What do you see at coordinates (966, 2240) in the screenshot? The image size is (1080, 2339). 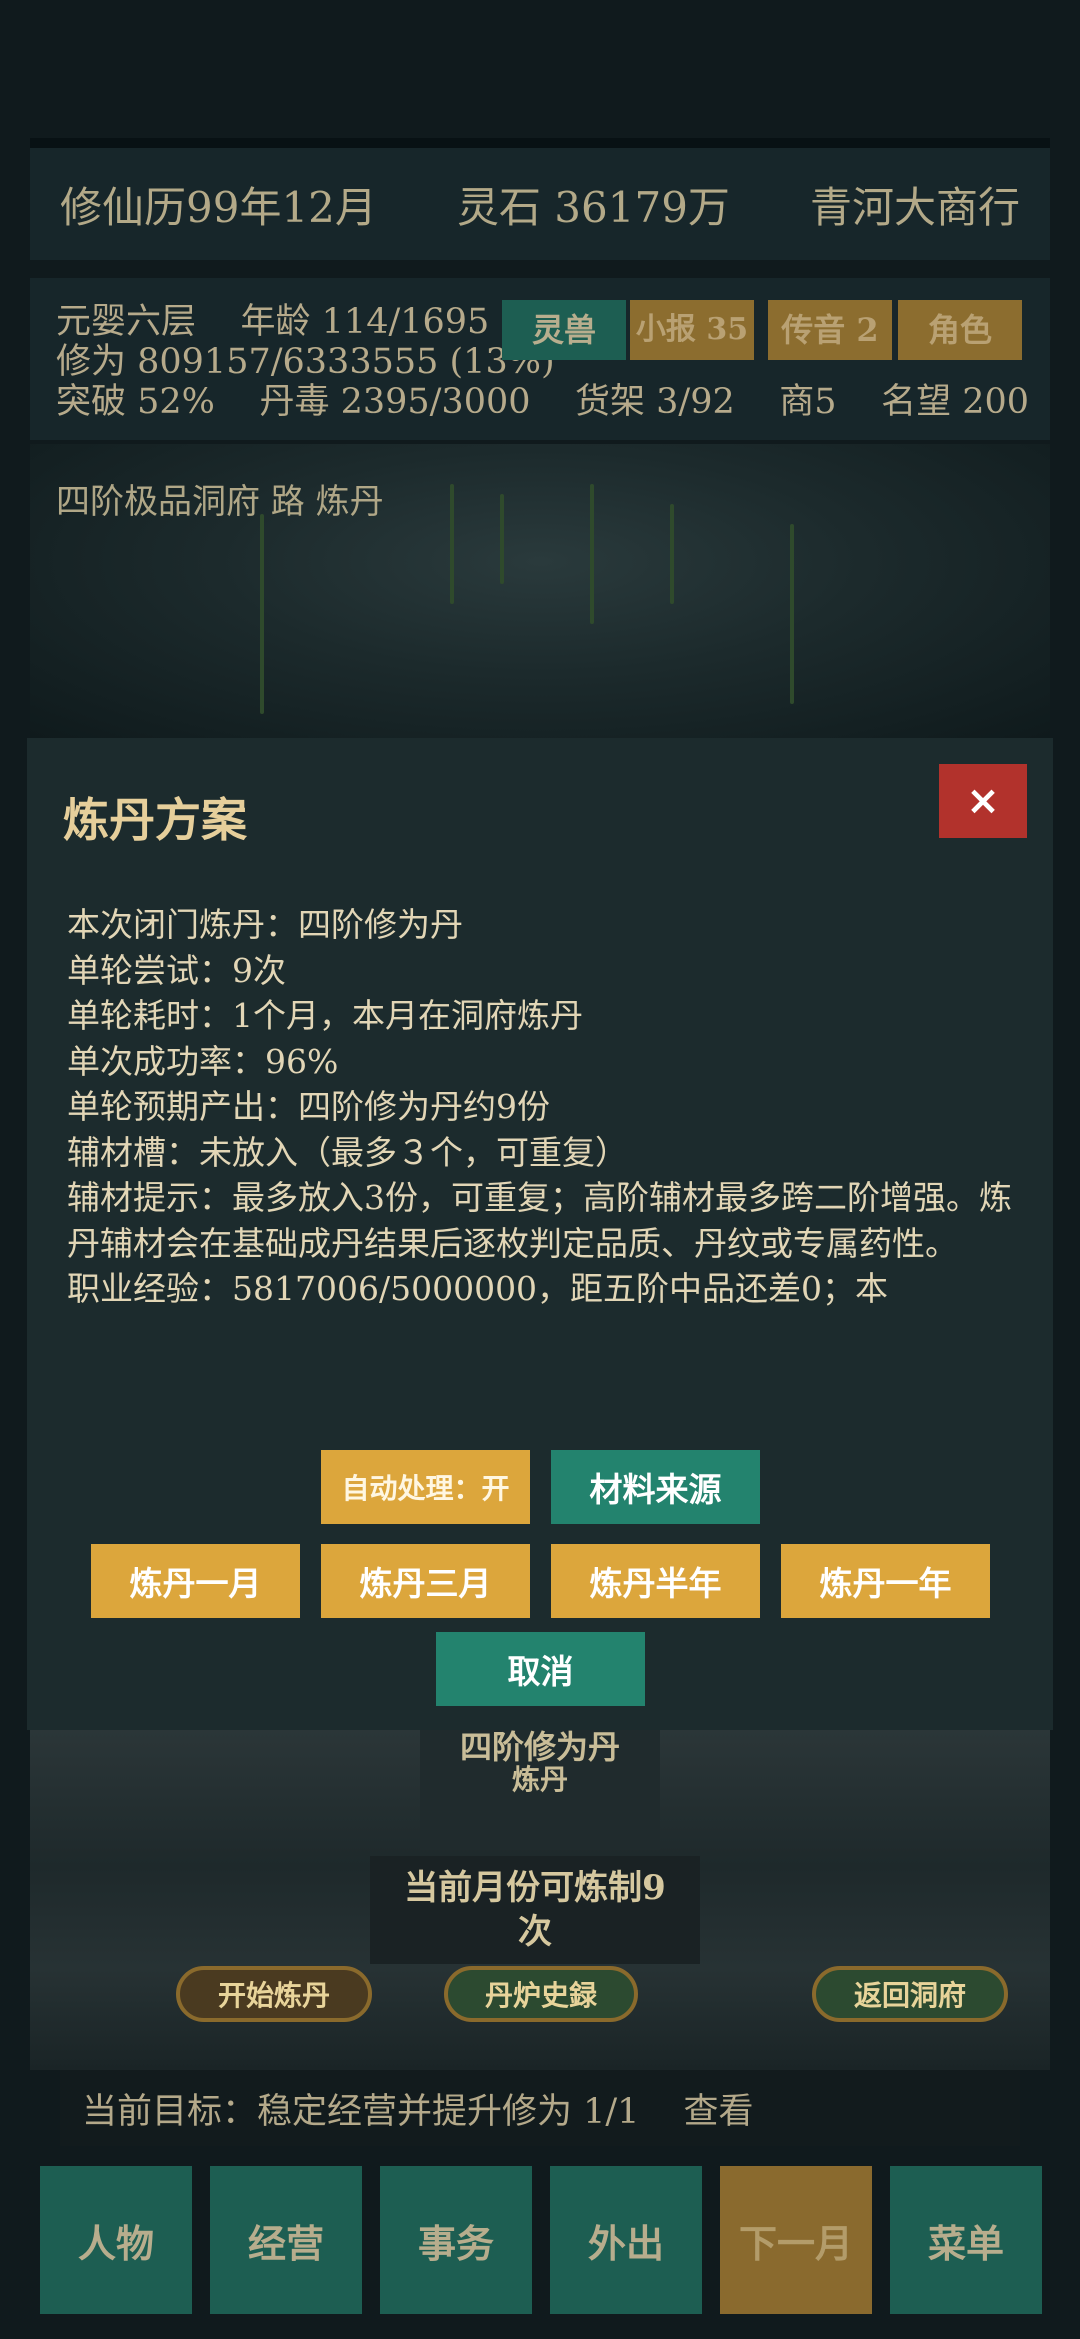 I see `nav-menu: 菜单` at bounding box center [966, 2240].